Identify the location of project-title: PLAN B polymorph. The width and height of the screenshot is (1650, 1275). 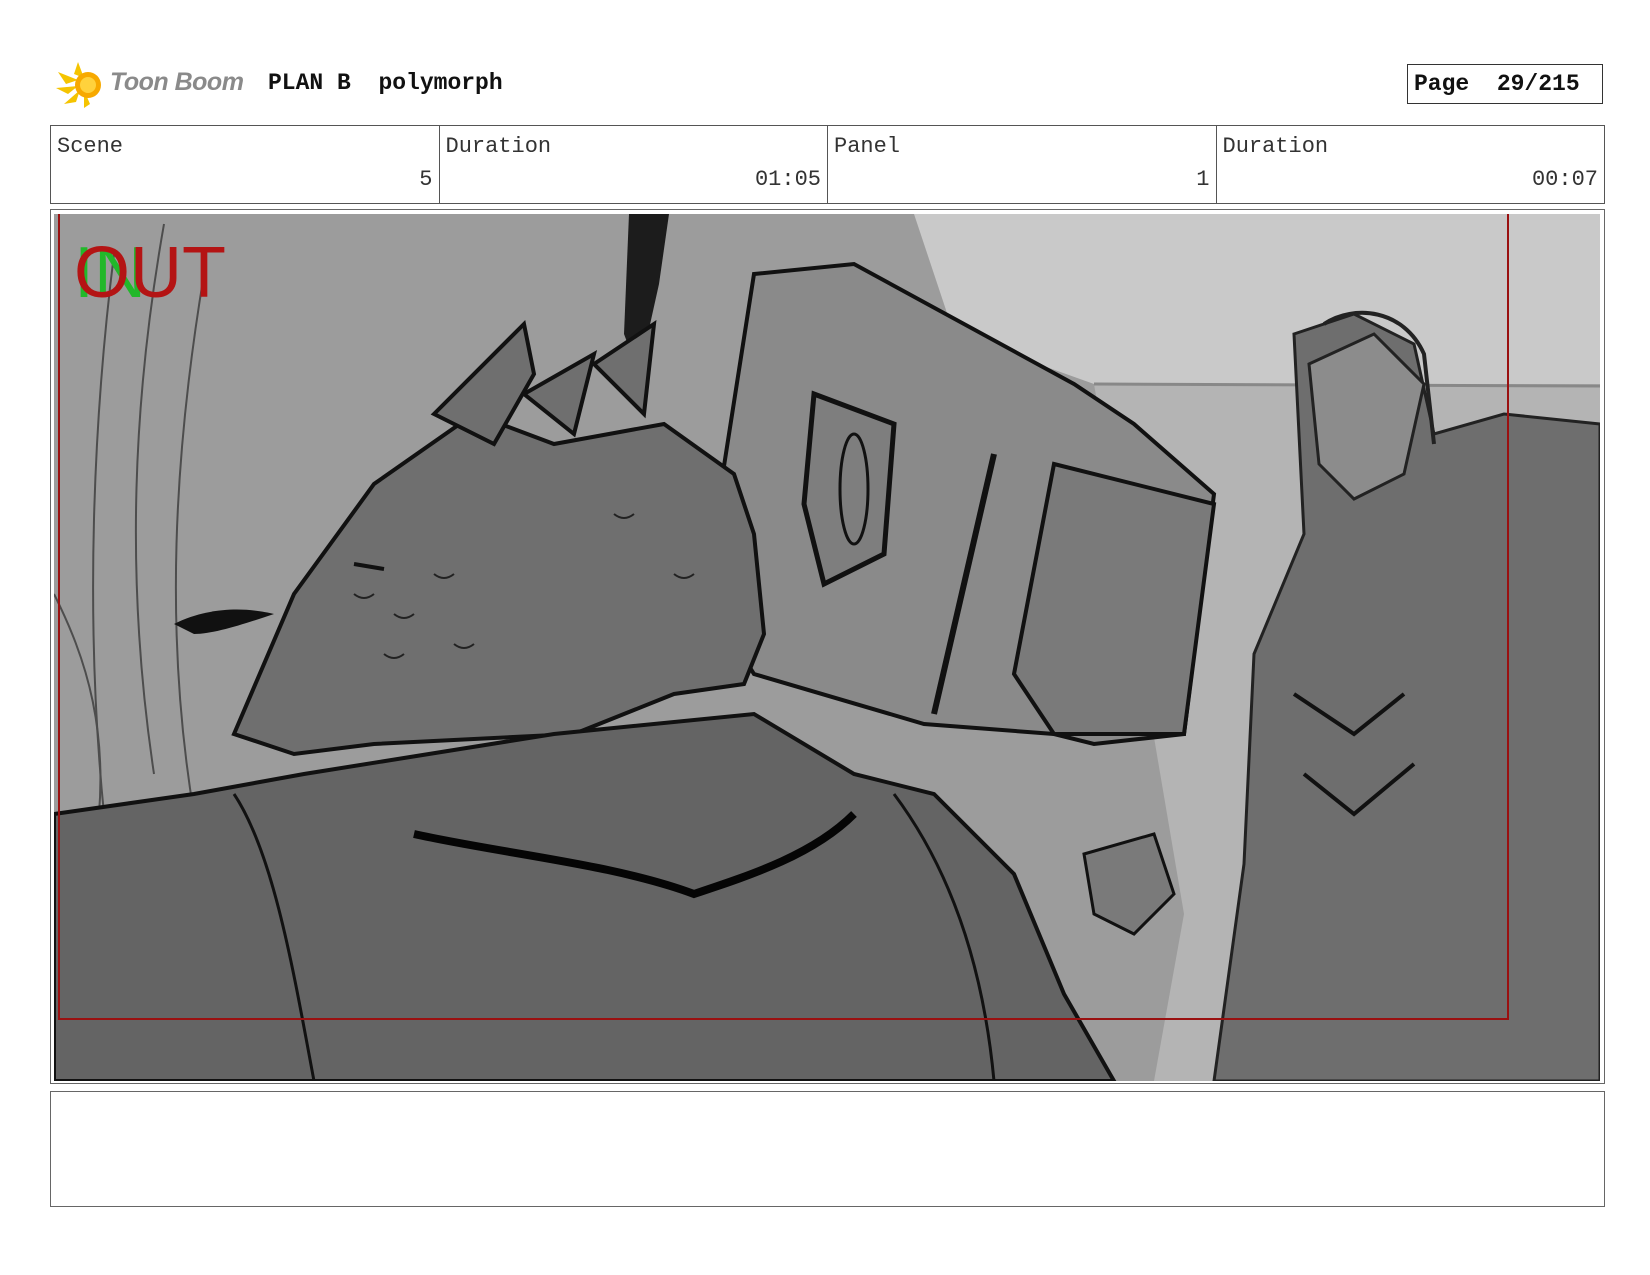
(385, 83).